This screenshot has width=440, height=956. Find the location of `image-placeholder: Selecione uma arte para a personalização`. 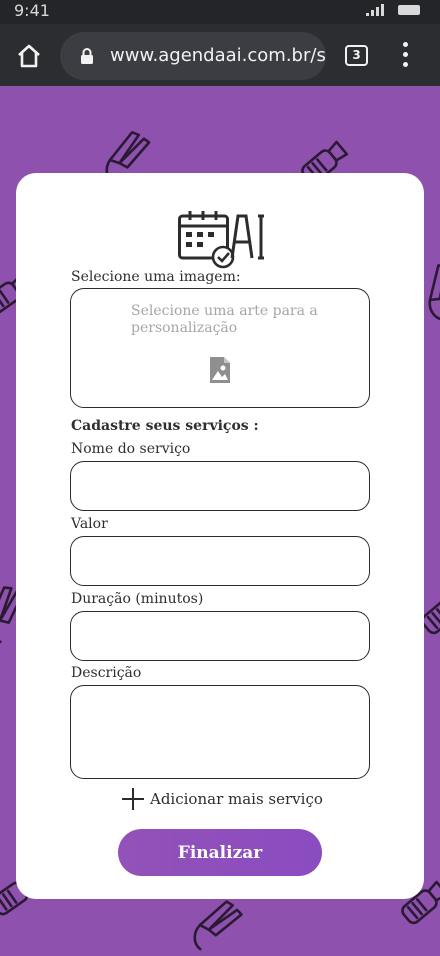

image-placeholder: Selecione uma arte para a personalização is located at coordinates (224, 319).